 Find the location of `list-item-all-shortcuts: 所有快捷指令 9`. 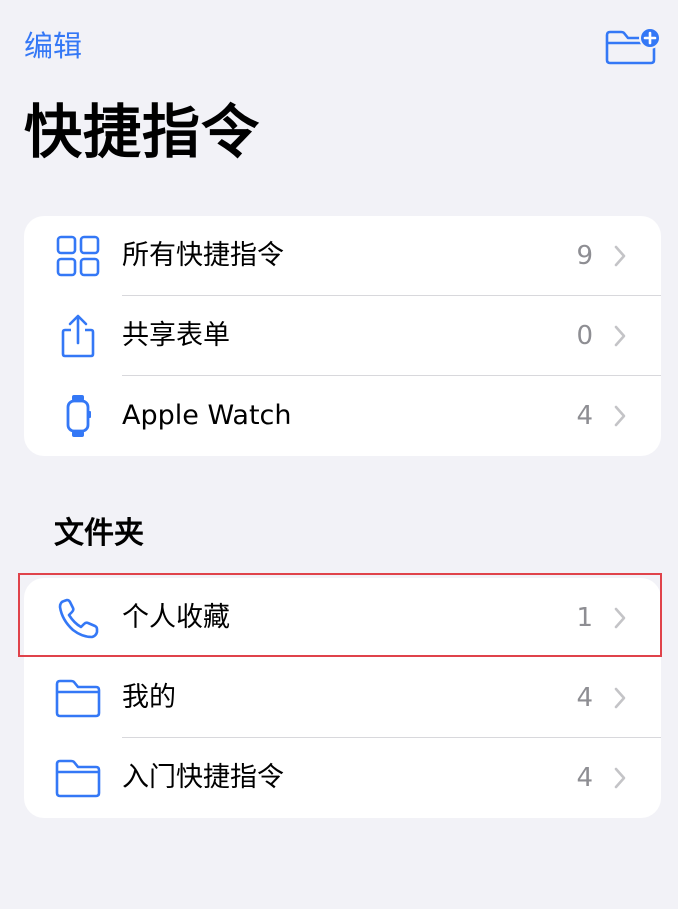

list-item-all-shortcuts: 所有快捷指令 9 is located at coordinates (342, 256).